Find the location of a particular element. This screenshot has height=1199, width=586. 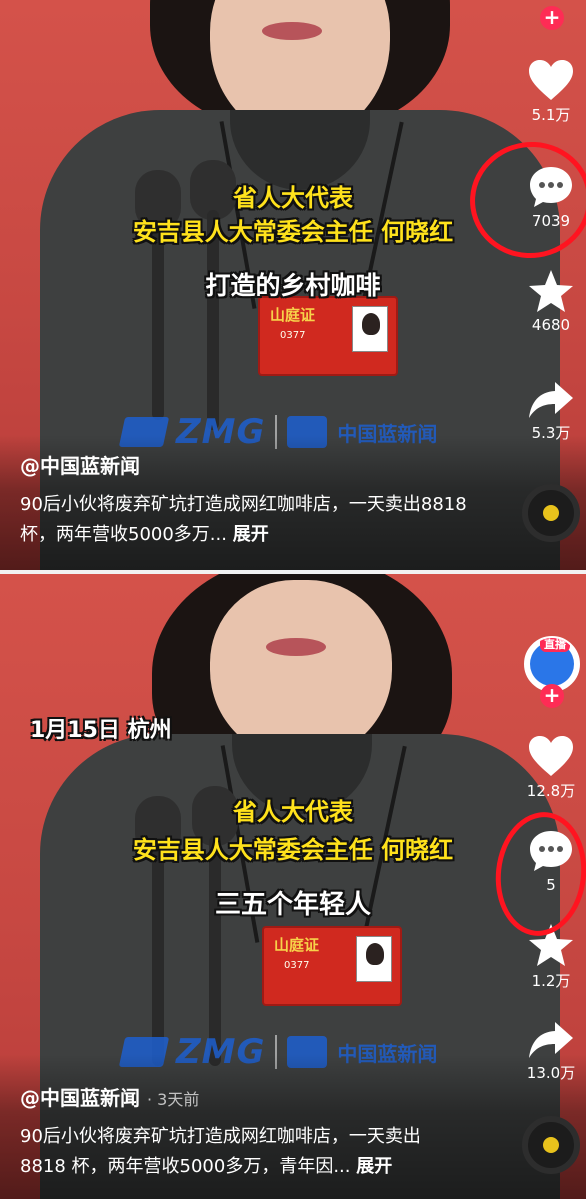

like-button: 5.1万 is located at coordinates (551, 91).